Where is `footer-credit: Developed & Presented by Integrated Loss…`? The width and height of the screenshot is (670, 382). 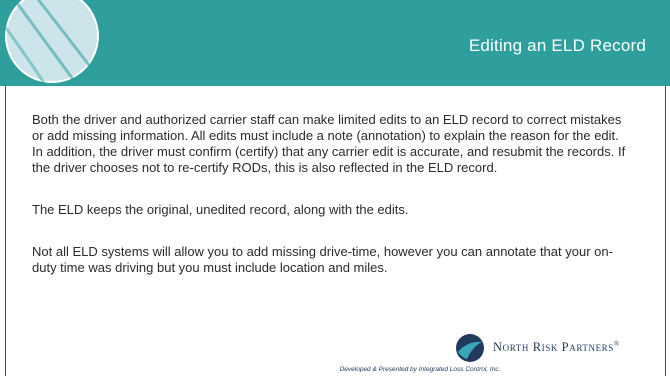
footer-credit: Developed & Presented by Integrated Loss… is located at coordinates (420, 369).